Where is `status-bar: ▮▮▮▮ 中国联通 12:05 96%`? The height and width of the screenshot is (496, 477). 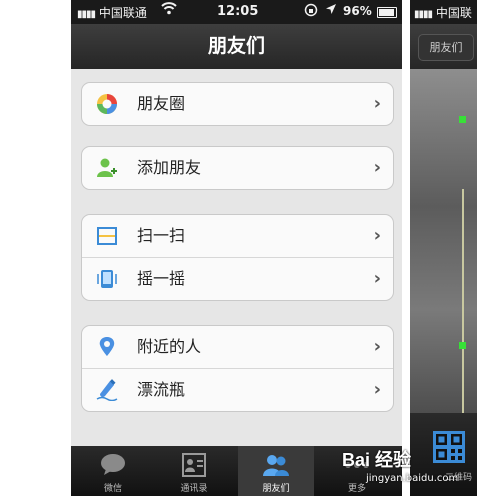
status-bar: ▮▮▮▮ 中国联通 12:05 96% is located at coordinates (236, 12).